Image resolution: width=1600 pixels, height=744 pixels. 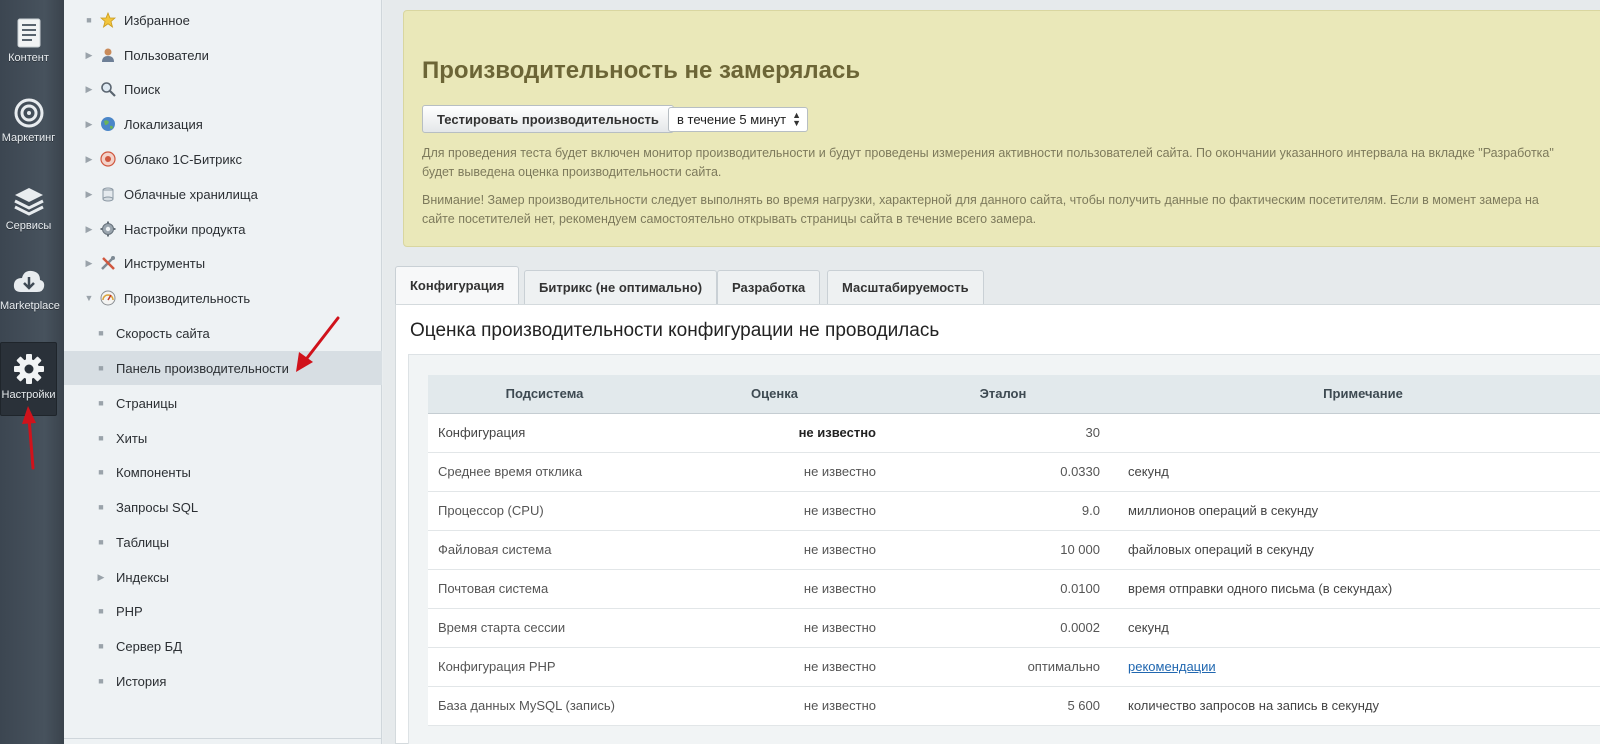 What do you see at coordinates (108, 263) in the screenshot?
I see `tools-icon` at bounding box center [108, 263].